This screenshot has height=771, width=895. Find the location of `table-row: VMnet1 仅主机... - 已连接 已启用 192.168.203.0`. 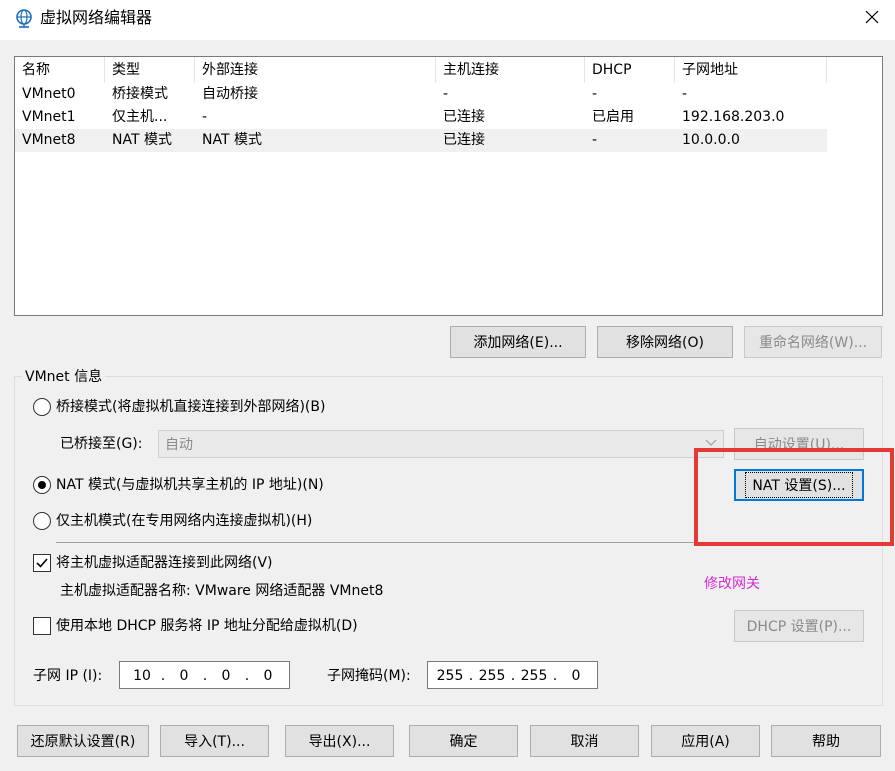

table-row: VMnet1 仅主机... - 已连接 已启用 192.168.203.0 is located at coordinates (421, 117).